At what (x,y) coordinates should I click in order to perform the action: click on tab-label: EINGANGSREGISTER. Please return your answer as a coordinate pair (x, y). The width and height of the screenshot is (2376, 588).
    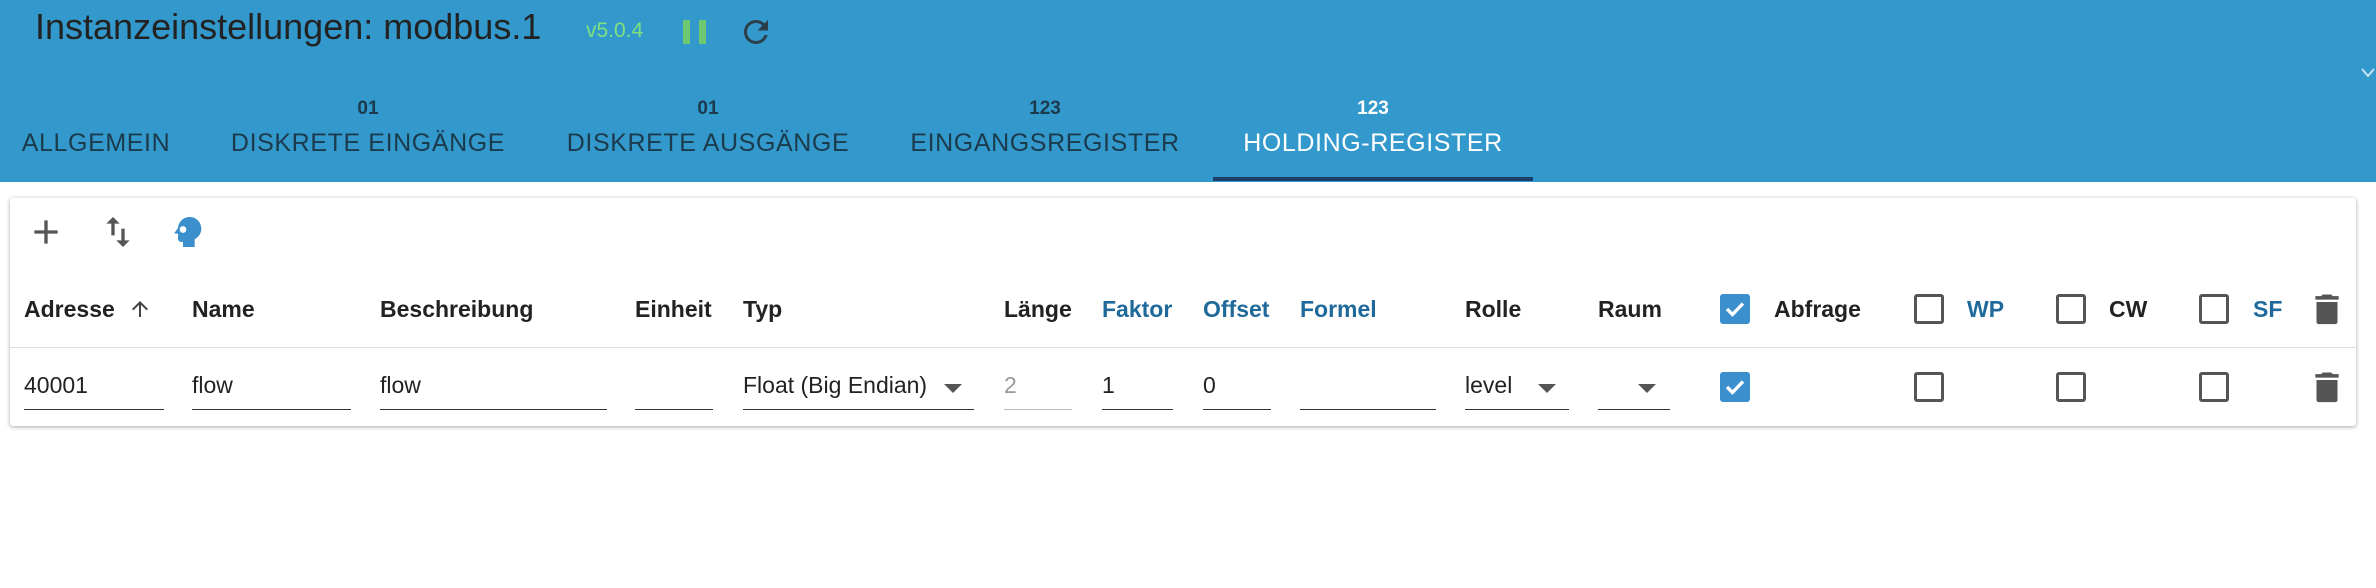
    Looking at the image, I should click on (1045, 143).